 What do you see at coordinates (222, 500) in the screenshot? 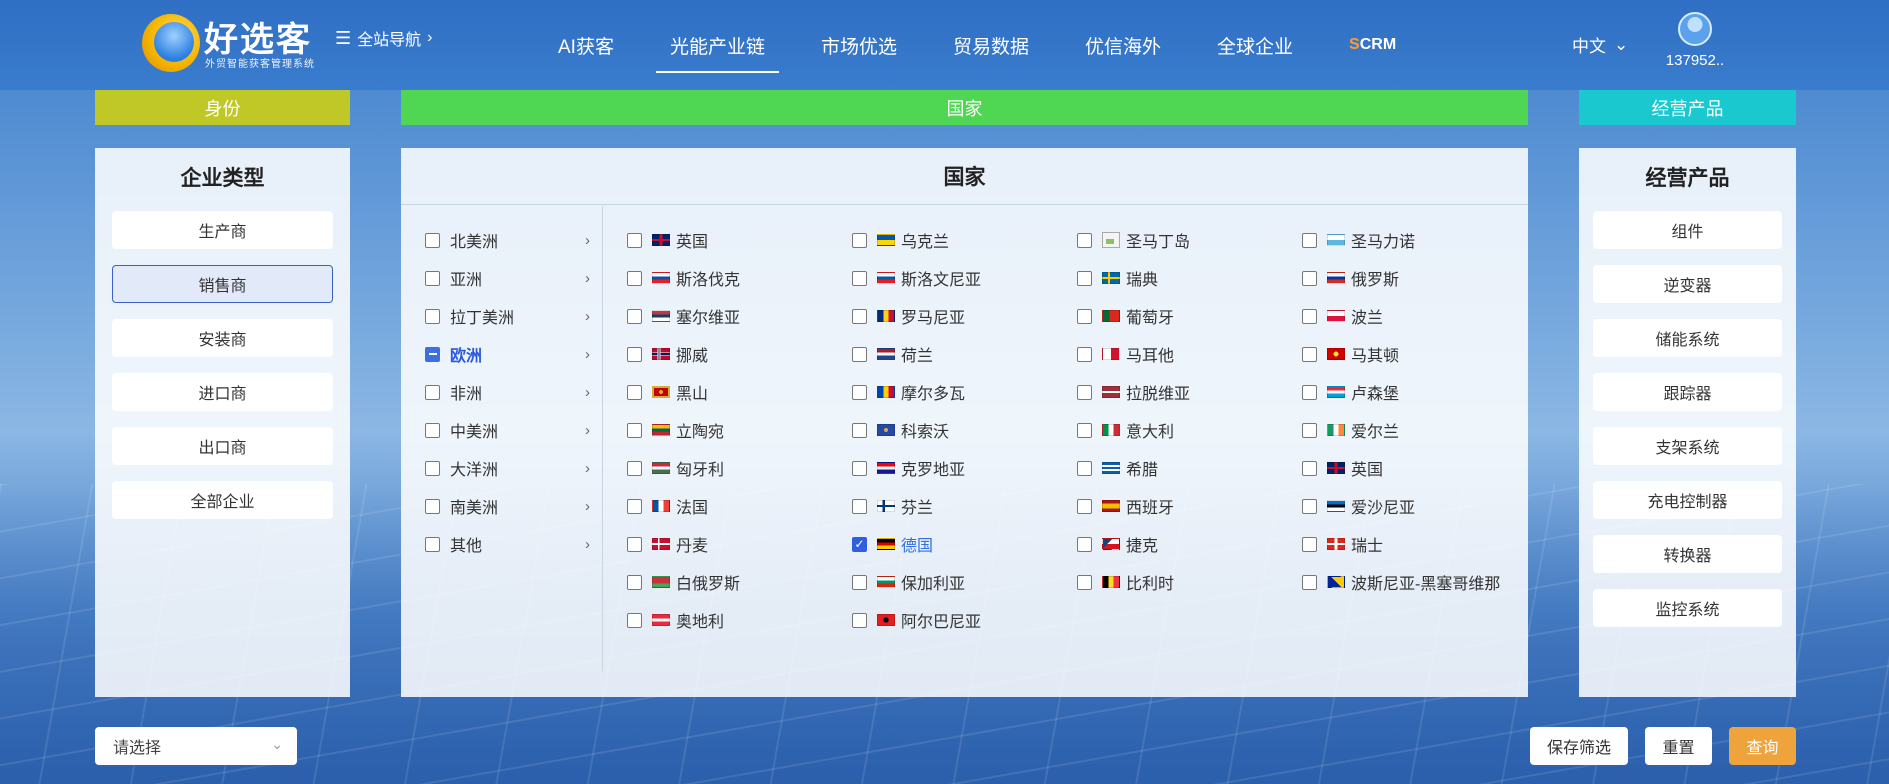
I see `option-all-enterprises: 全部企业` at bounding box center [222, 500].